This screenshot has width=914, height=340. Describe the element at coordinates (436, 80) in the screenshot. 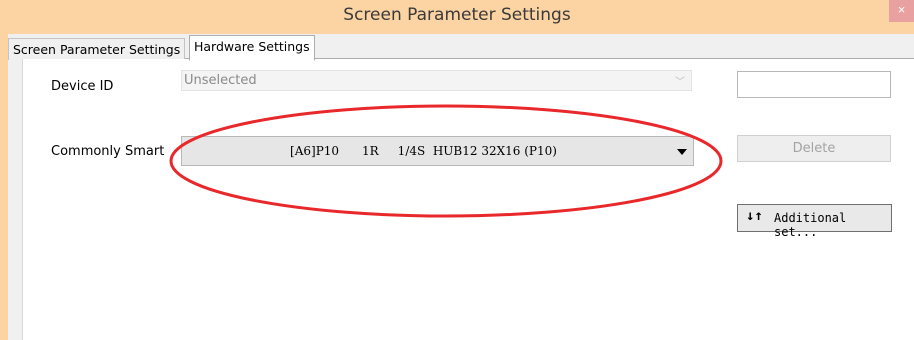

I see `device-id-select: Unselected ﹀` at that location.